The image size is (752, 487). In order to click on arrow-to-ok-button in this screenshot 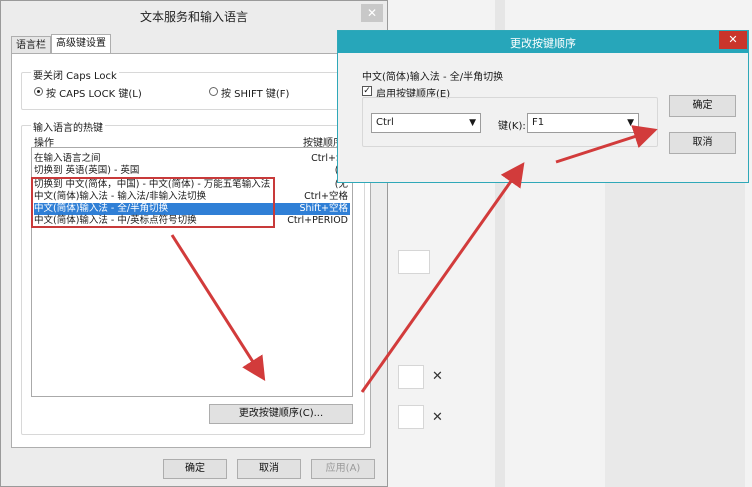, I will do `click(606, 144)`.